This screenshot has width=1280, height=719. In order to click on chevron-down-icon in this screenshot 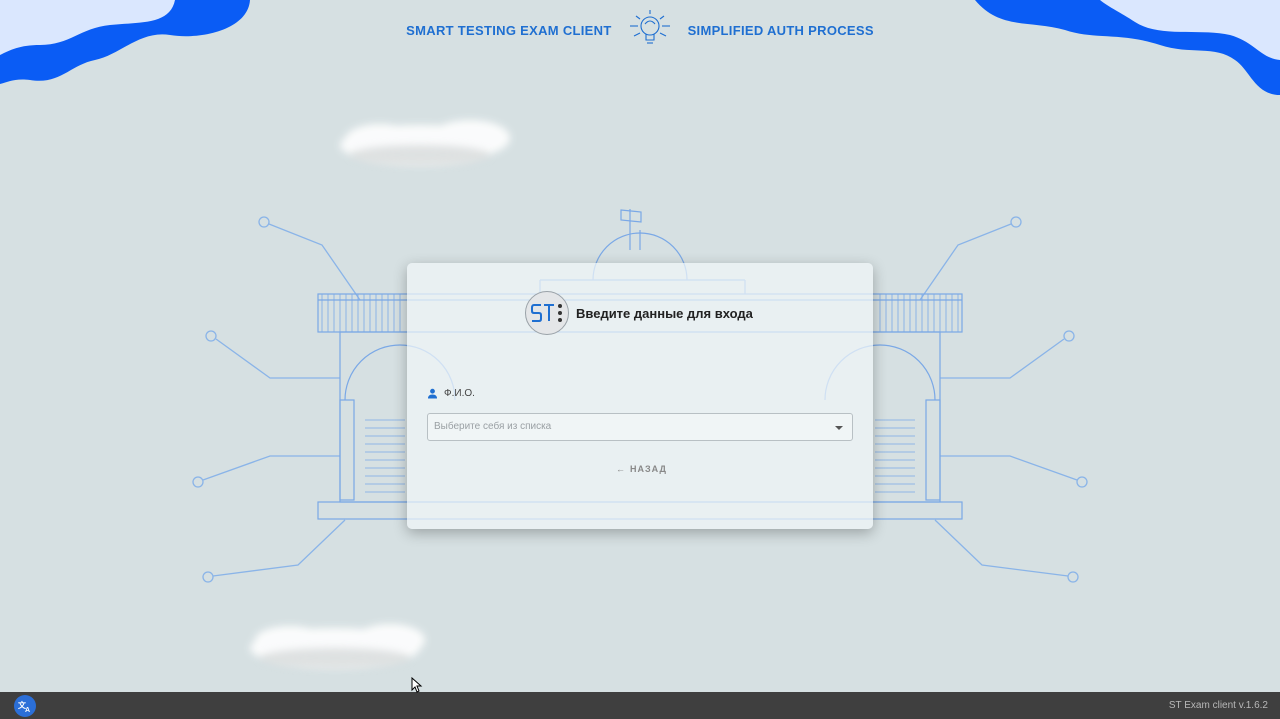, I will do `click(839, 428)`.